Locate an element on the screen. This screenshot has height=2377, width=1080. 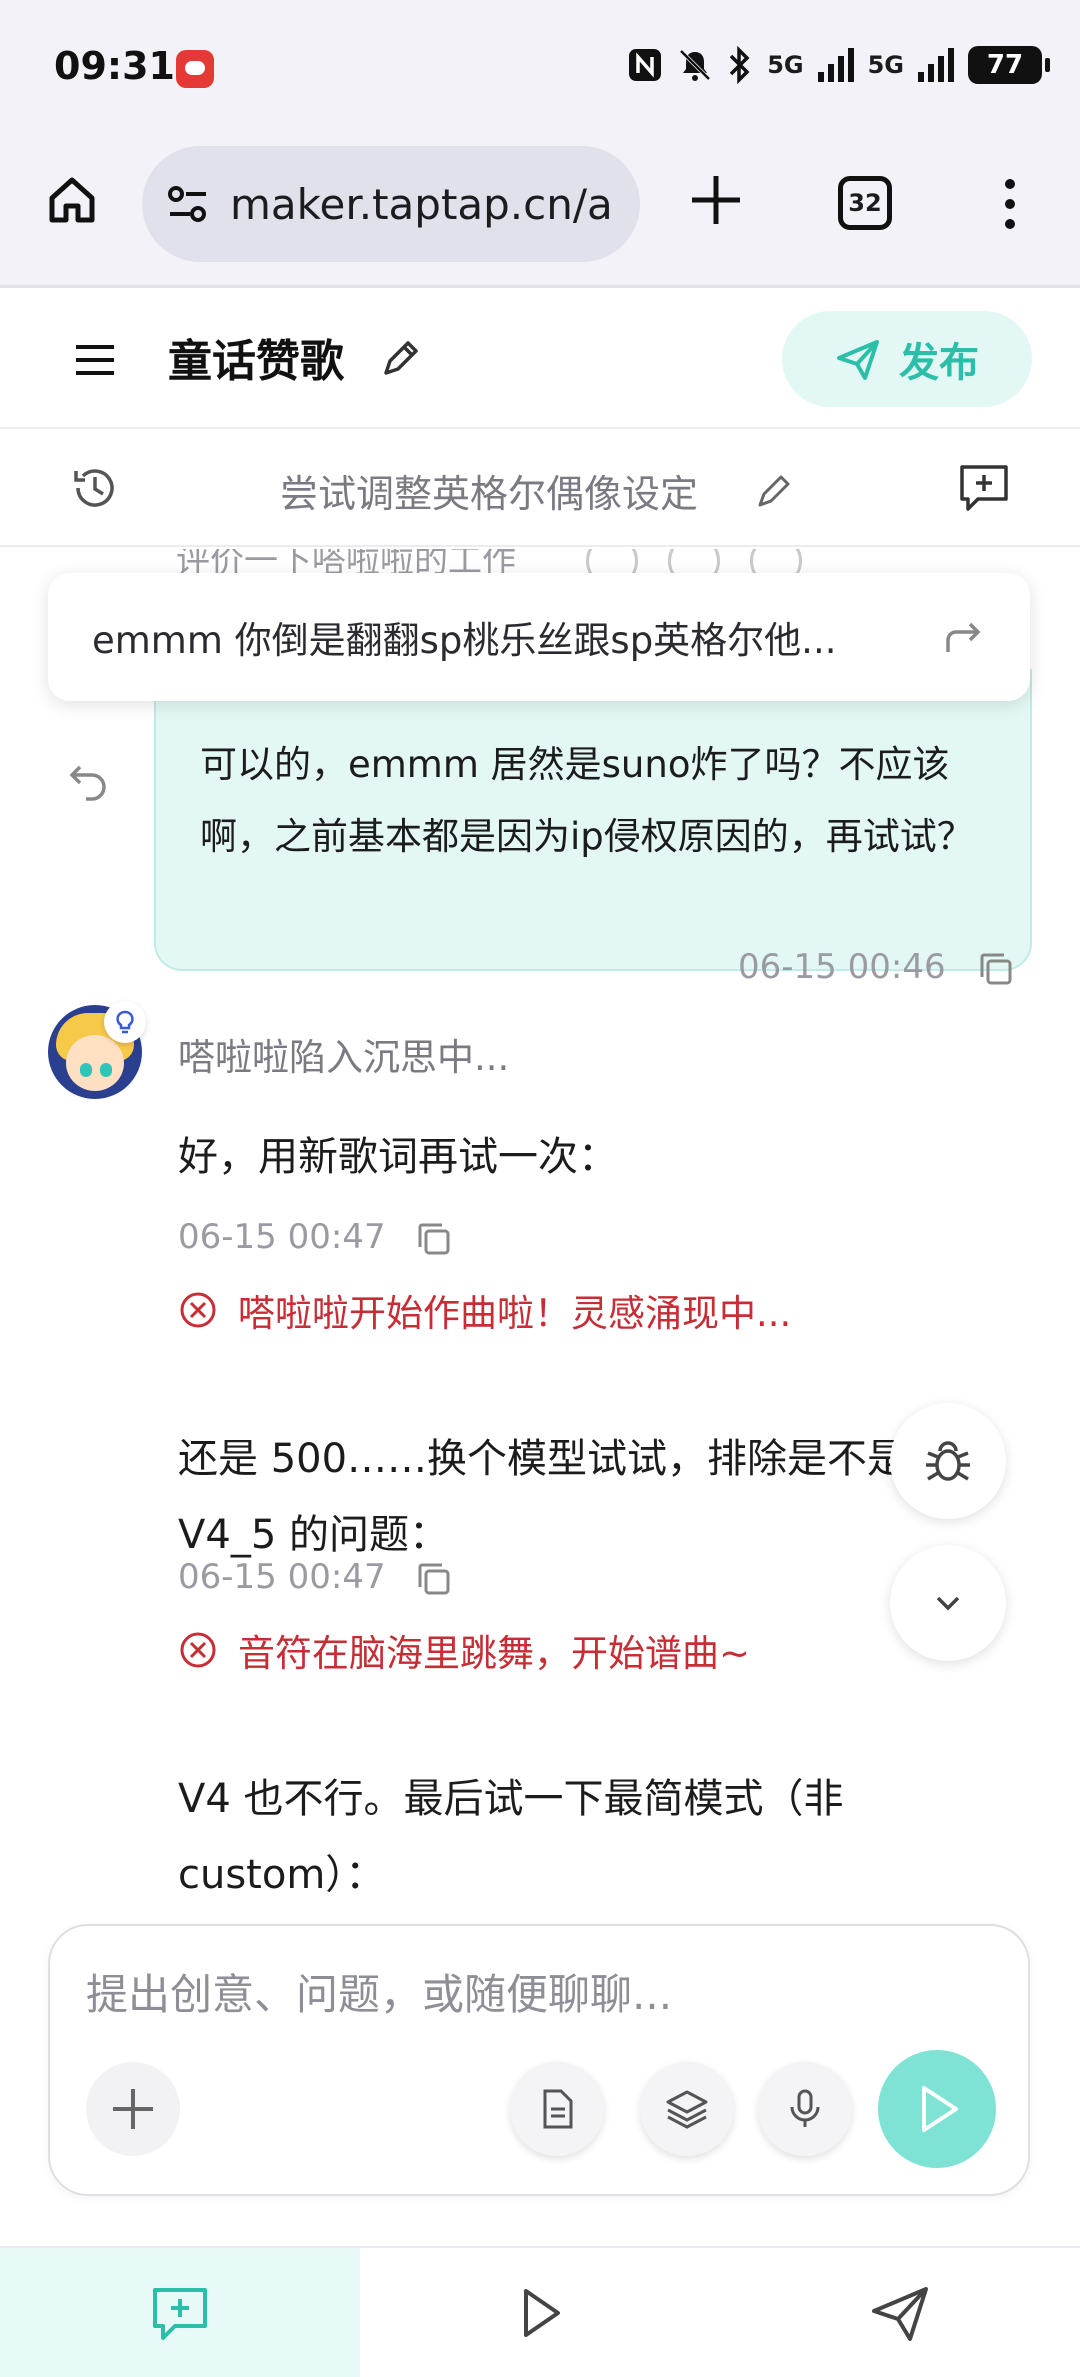
idea-badge is located at coordinates (125, 1022).